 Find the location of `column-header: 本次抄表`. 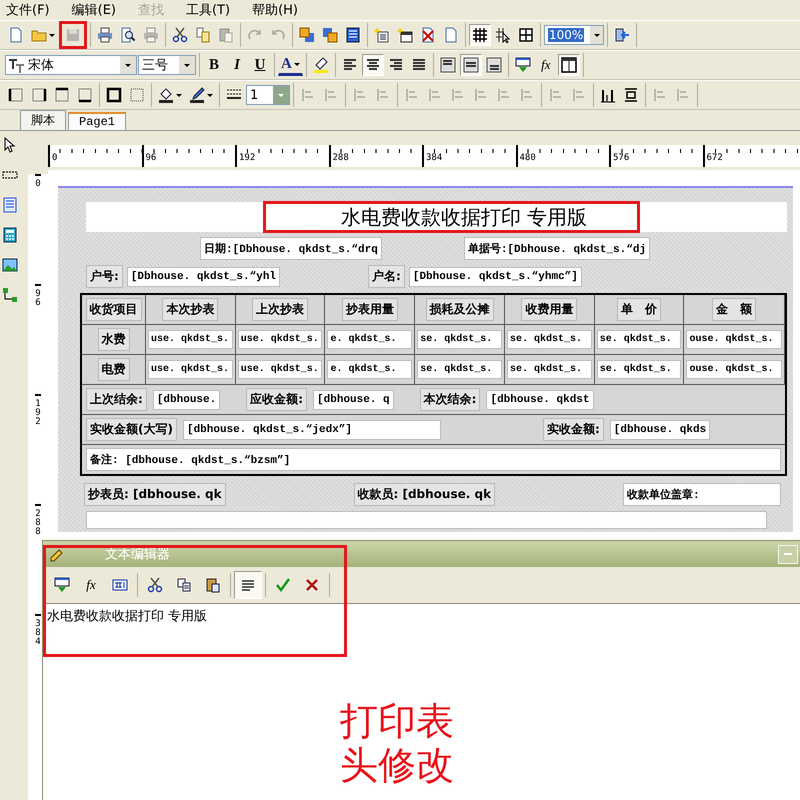

column-header: 本次抄表 is located at coordinates (190, 309).